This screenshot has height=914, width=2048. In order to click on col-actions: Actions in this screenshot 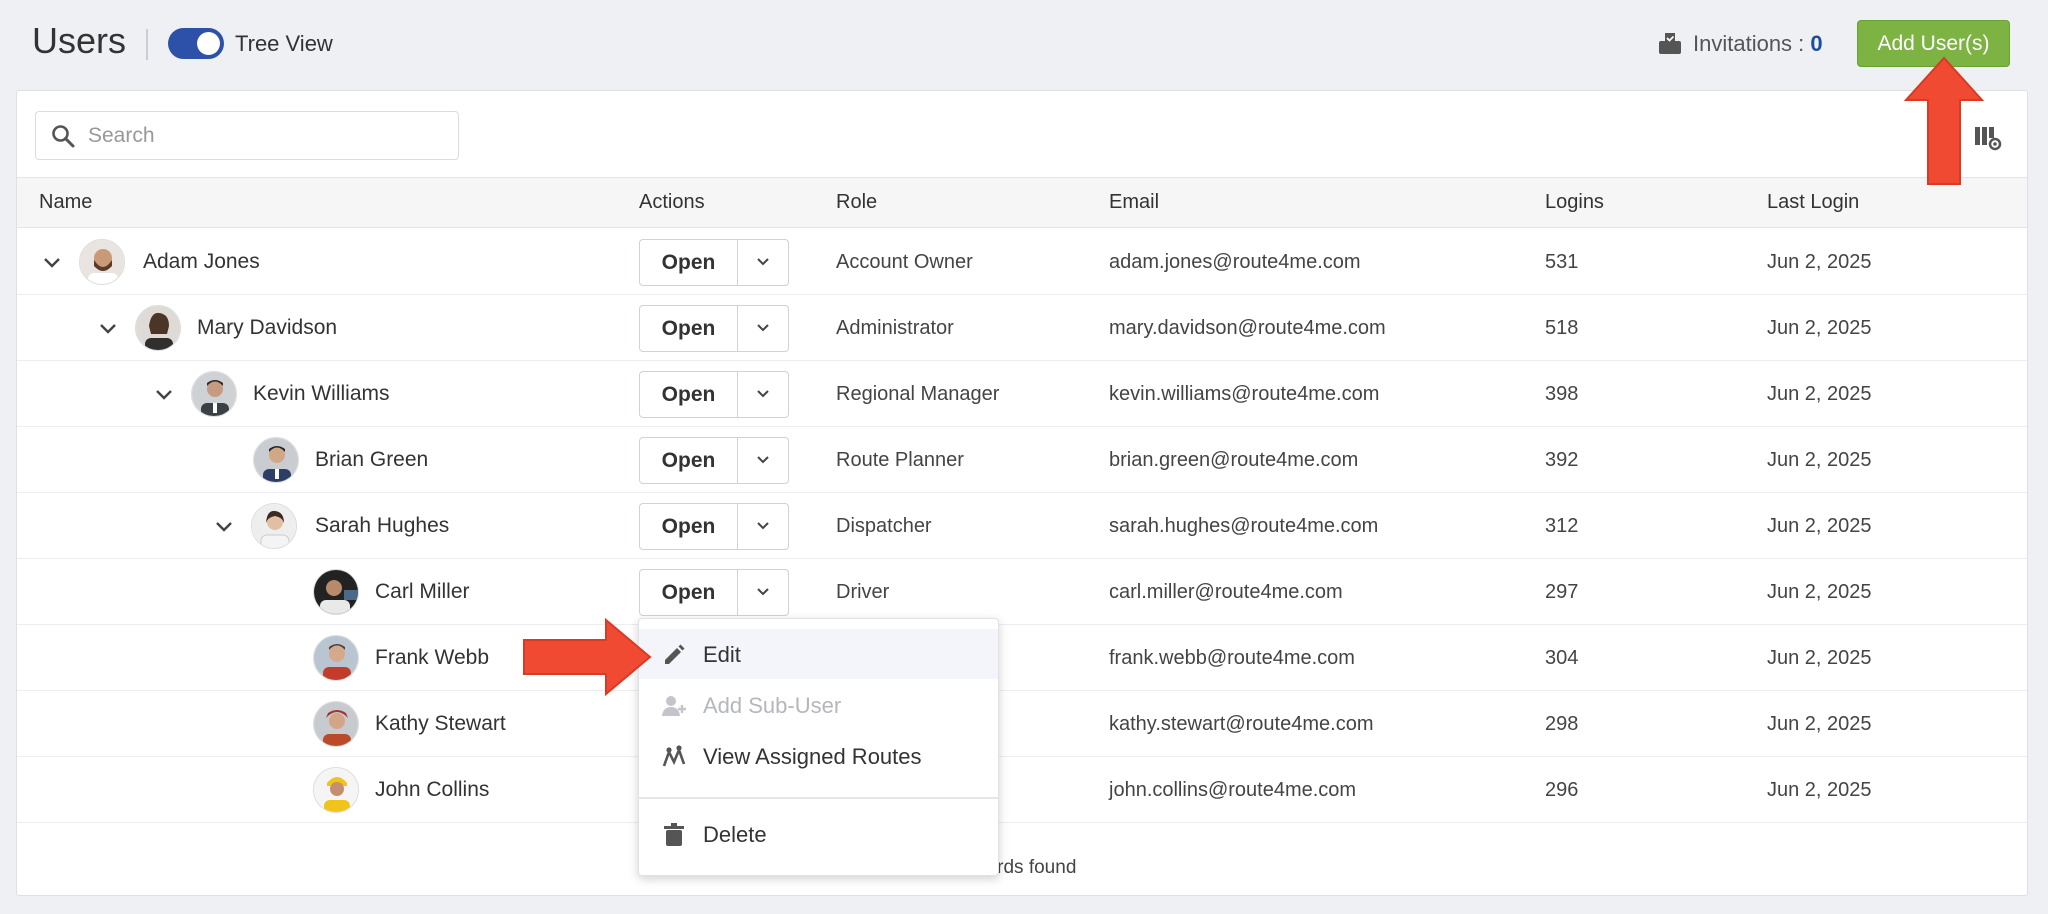, I will do `click(672, 202)`.